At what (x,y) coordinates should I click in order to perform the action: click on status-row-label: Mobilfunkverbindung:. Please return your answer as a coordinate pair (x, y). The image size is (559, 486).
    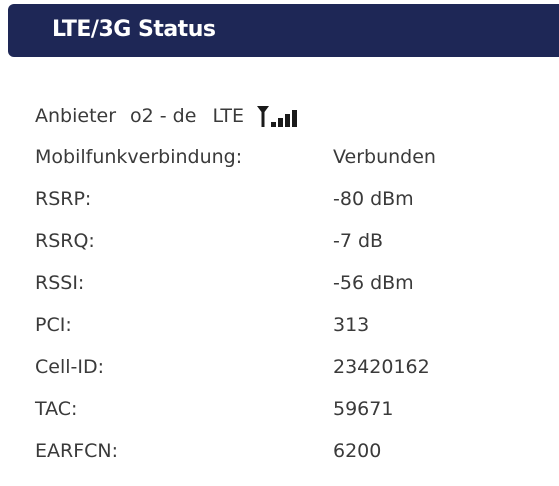
    Looking at the image, I should click on (139, 157).